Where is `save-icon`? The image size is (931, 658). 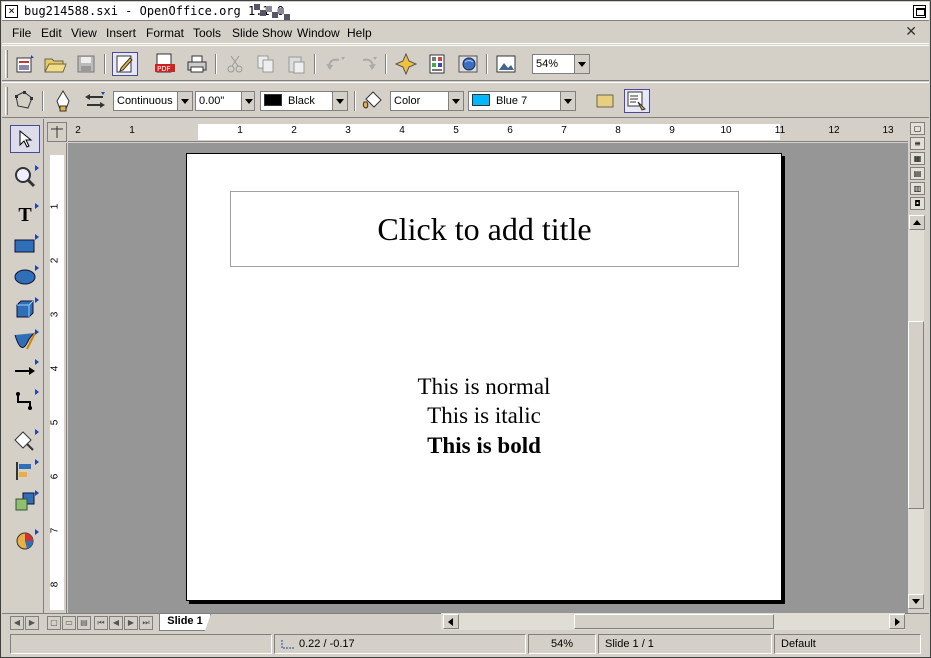 save-icon is located at coordinates (86, 64).